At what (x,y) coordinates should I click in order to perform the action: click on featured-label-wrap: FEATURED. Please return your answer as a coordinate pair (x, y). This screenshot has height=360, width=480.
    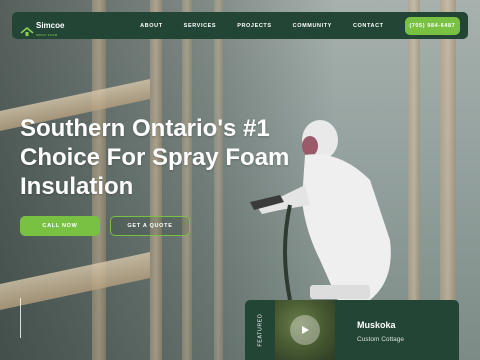
    Looking at the image, I should click on (260, 330).